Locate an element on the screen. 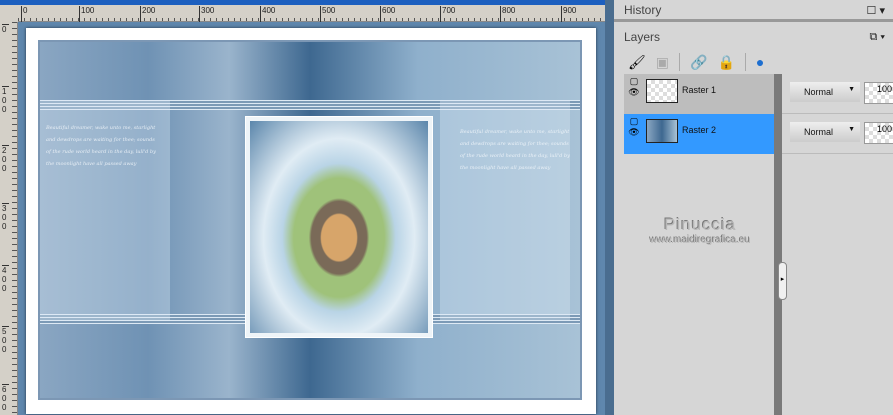 This screenshot has height=415, width=893. layer-properties-raster-2: Normal ▼ 100 is located at coordinates (837, 134).